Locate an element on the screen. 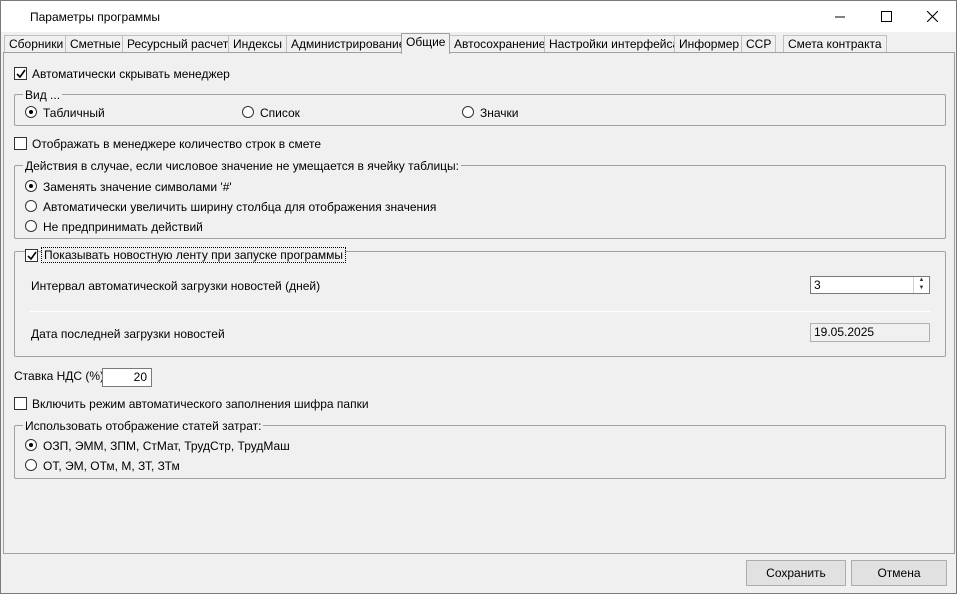  close-icon is located at coordinates (932, 16).